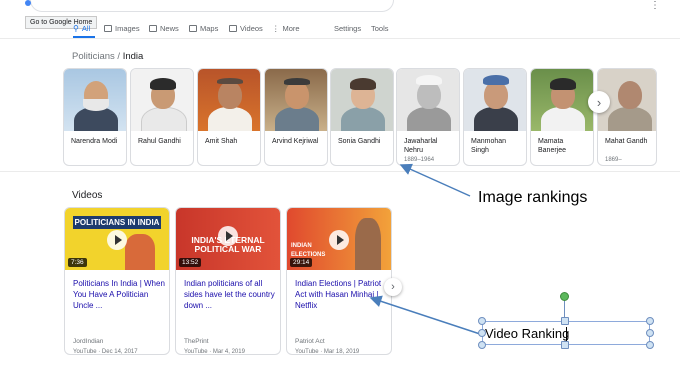 This screenshot has height=388, width=680. What do you see at coordinates (564, 296) in the screenshot?
I see `rotate-handle` at bounding box center [564, 296].